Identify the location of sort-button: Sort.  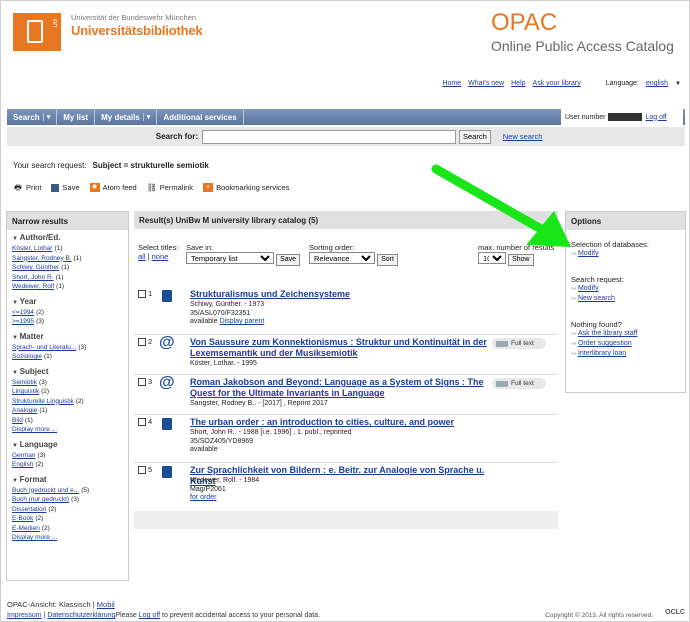
(387, 259).